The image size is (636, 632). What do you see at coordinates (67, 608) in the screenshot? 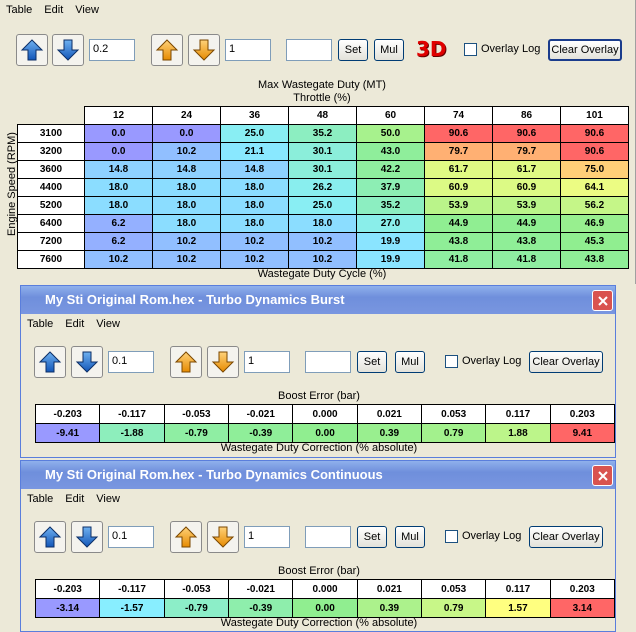
I see `table-cell: -3.14` at bounding box center [67, 608].